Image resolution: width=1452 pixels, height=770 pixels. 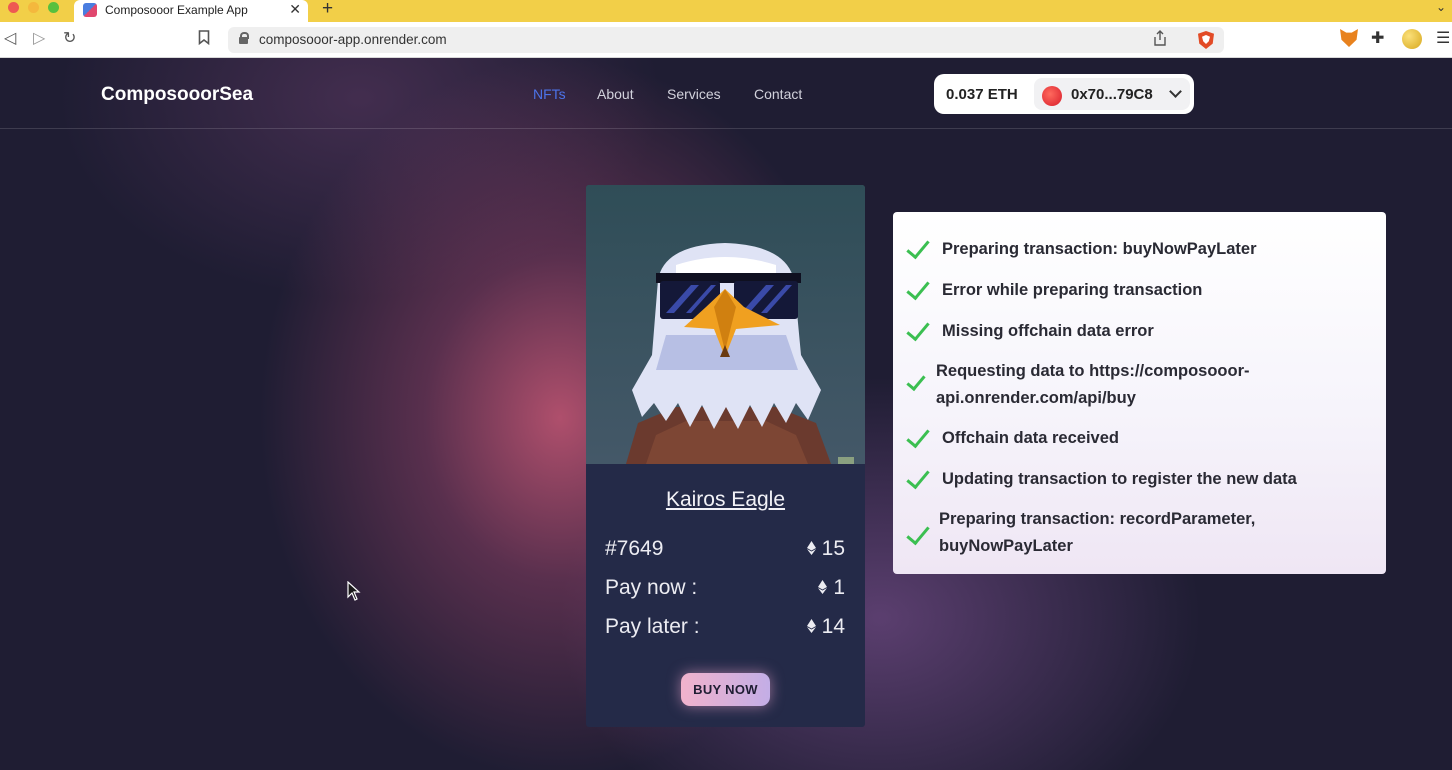 What do you see at coordinates (1097, 519) in the screenshot?
I see `status-text-line-1: Preparing transaction: recordParameter,` at bounding box center [1097, 519].